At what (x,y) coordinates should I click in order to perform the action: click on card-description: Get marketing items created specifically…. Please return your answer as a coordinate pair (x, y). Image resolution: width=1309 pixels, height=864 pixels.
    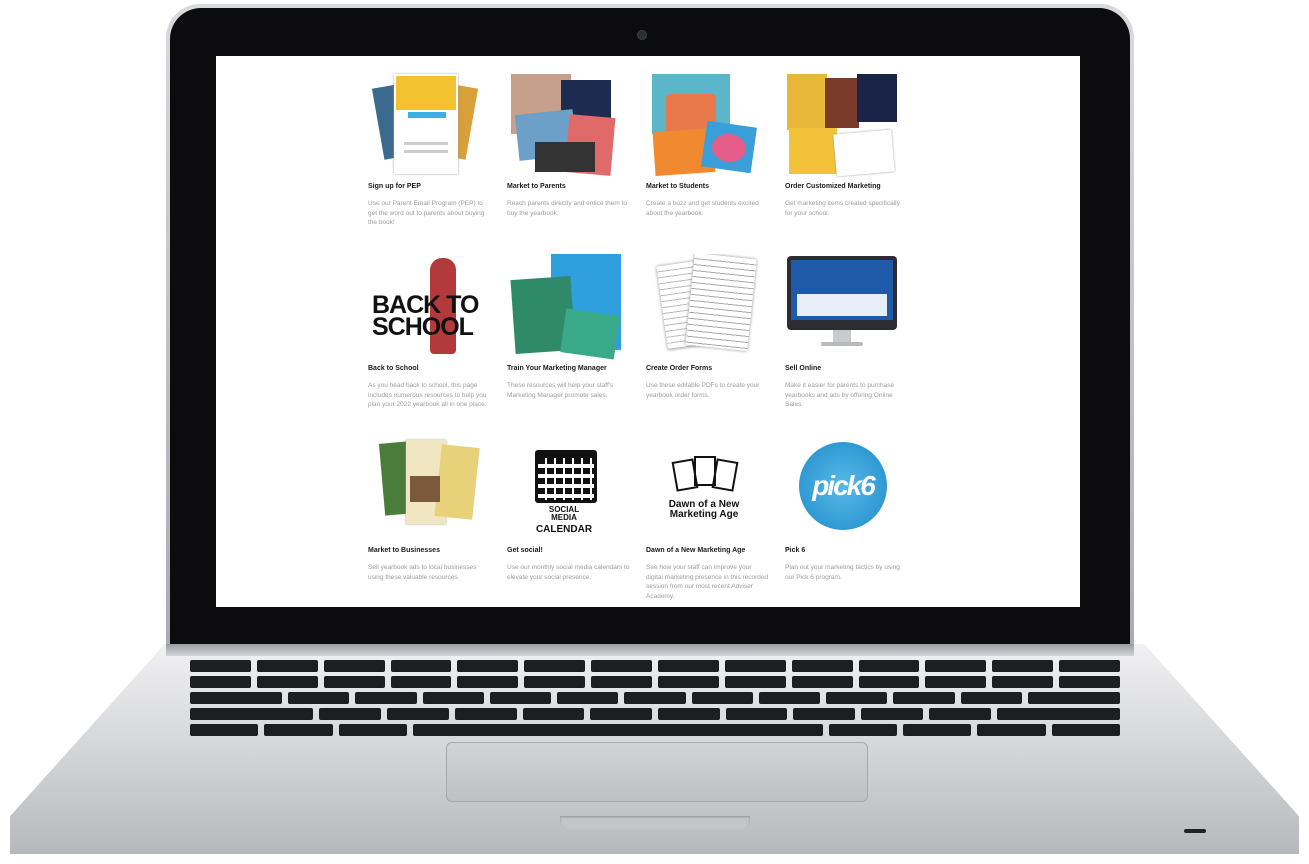
    Looking at the image, I should click on (842, 208).